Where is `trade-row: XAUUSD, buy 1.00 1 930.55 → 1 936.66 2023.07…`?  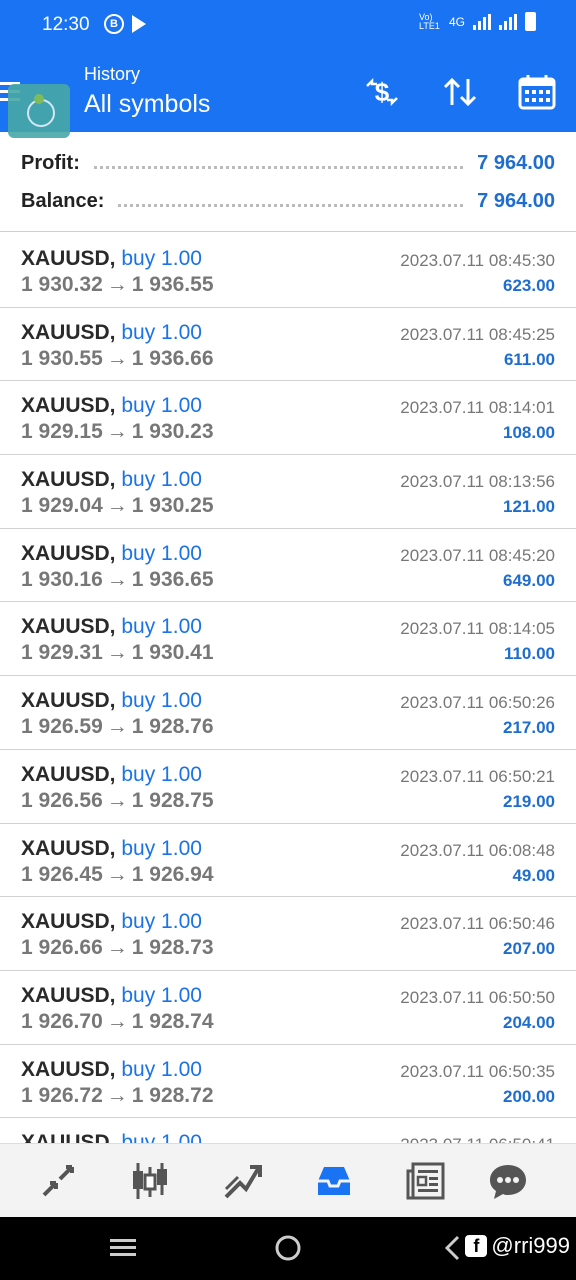 trade-row: XAUUSD, buy 1.00 1 930.55 → 1 936.66 2023.07… is located at coordinates (288, 345).